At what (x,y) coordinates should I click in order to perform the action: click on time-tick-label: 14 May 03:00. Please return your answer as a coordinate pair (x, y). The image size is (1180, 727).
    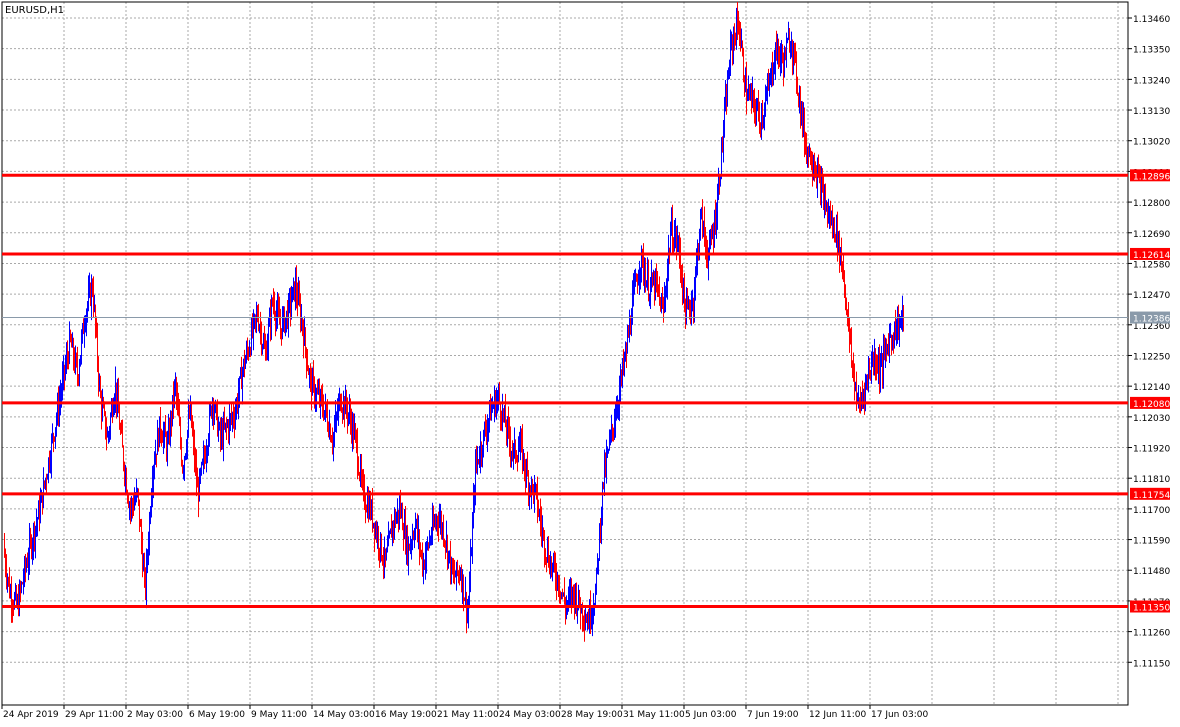
    Looking at the image, I should click on (344, 715).